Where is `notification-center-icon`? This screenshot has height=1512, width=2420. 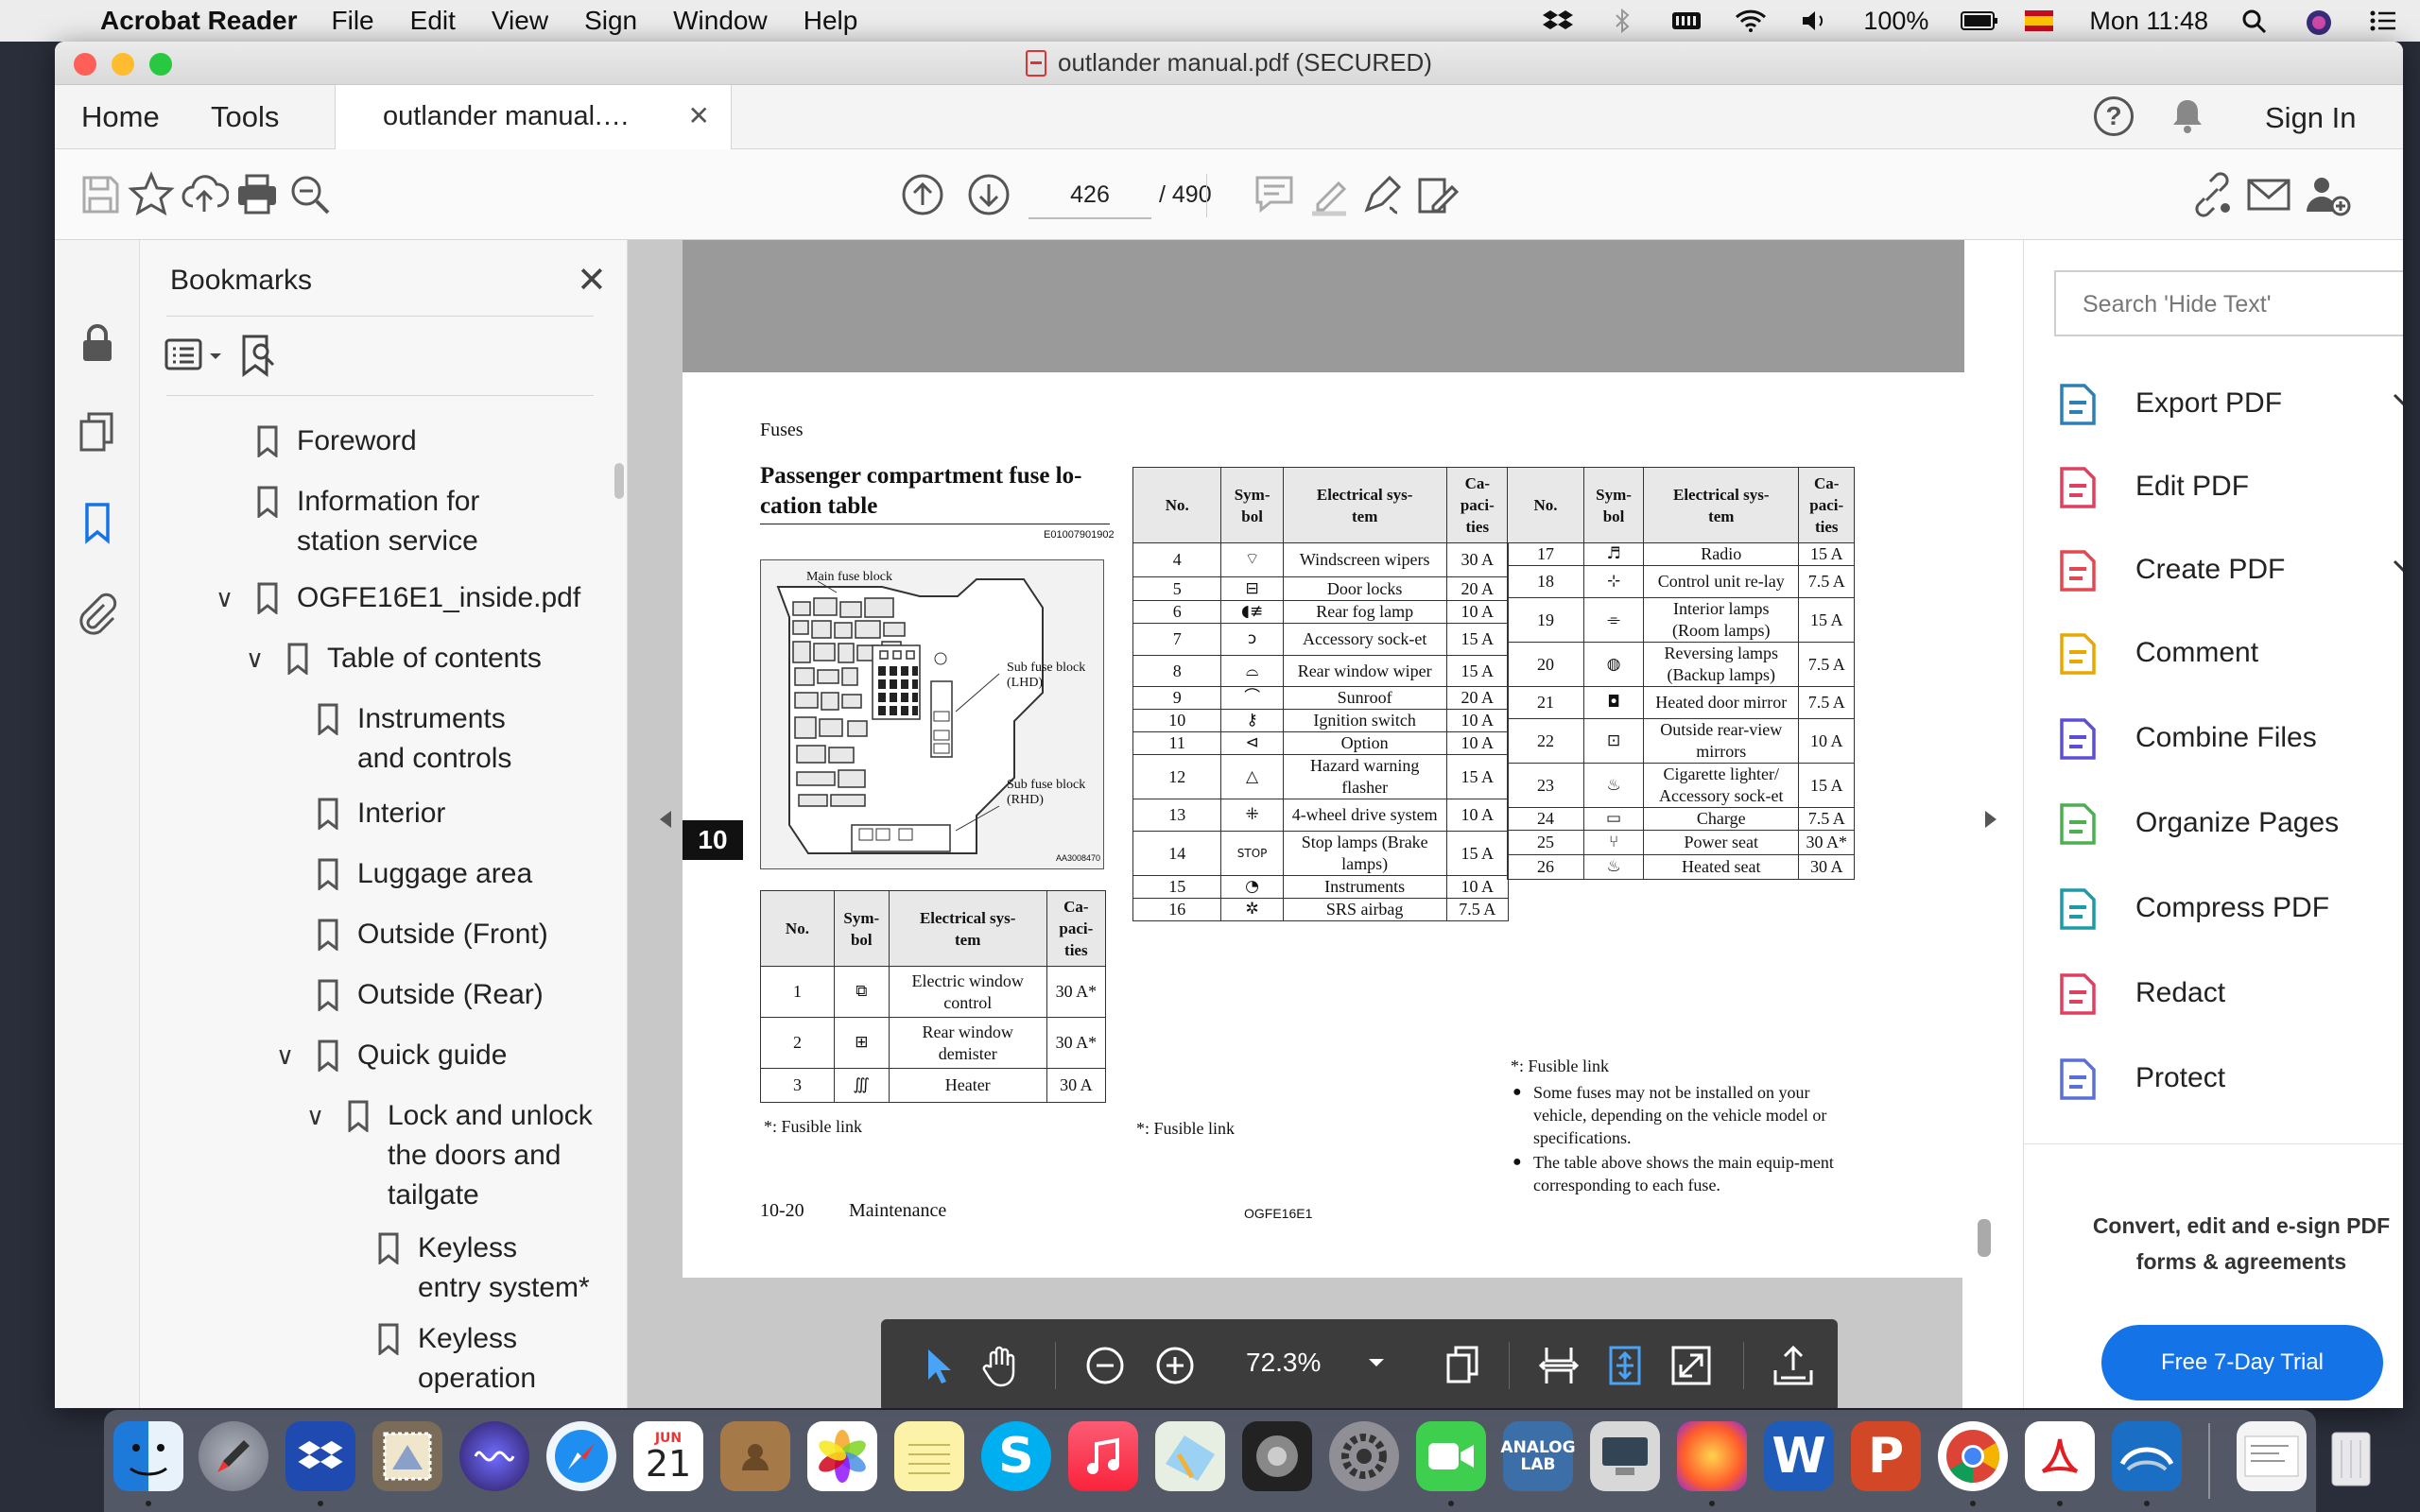 notification-center-icon is located at coordinates (2385, 21).